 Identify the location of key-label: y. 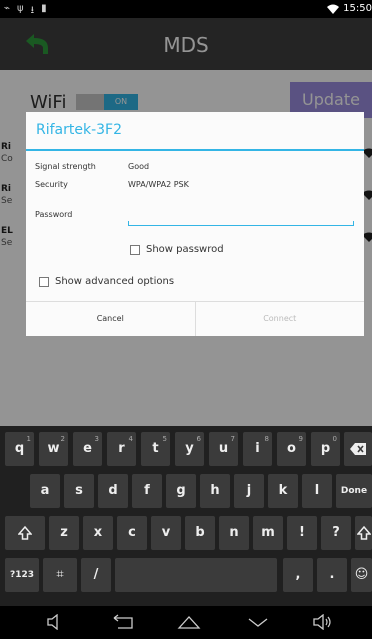
(189, 448).